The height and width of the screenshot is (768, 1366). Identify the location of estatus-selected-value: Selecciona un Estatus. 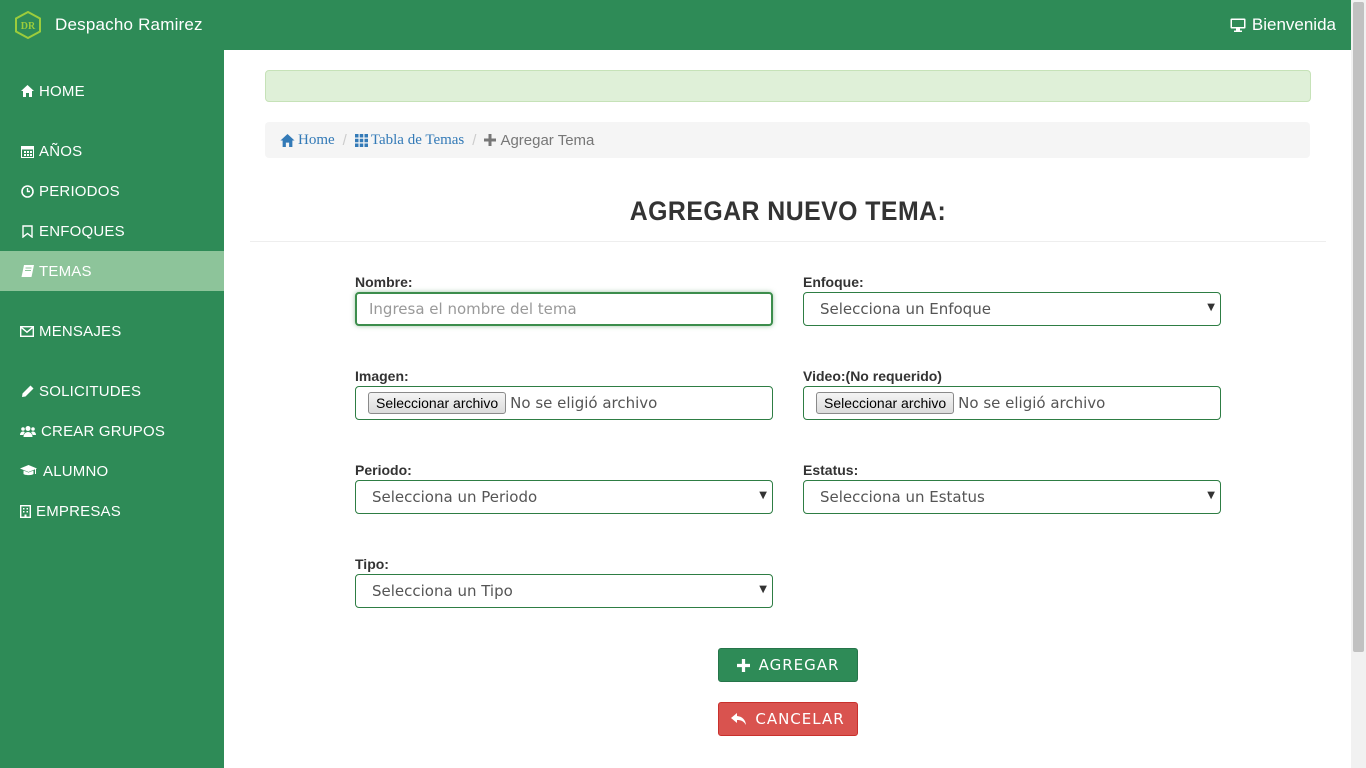
(902, 497).